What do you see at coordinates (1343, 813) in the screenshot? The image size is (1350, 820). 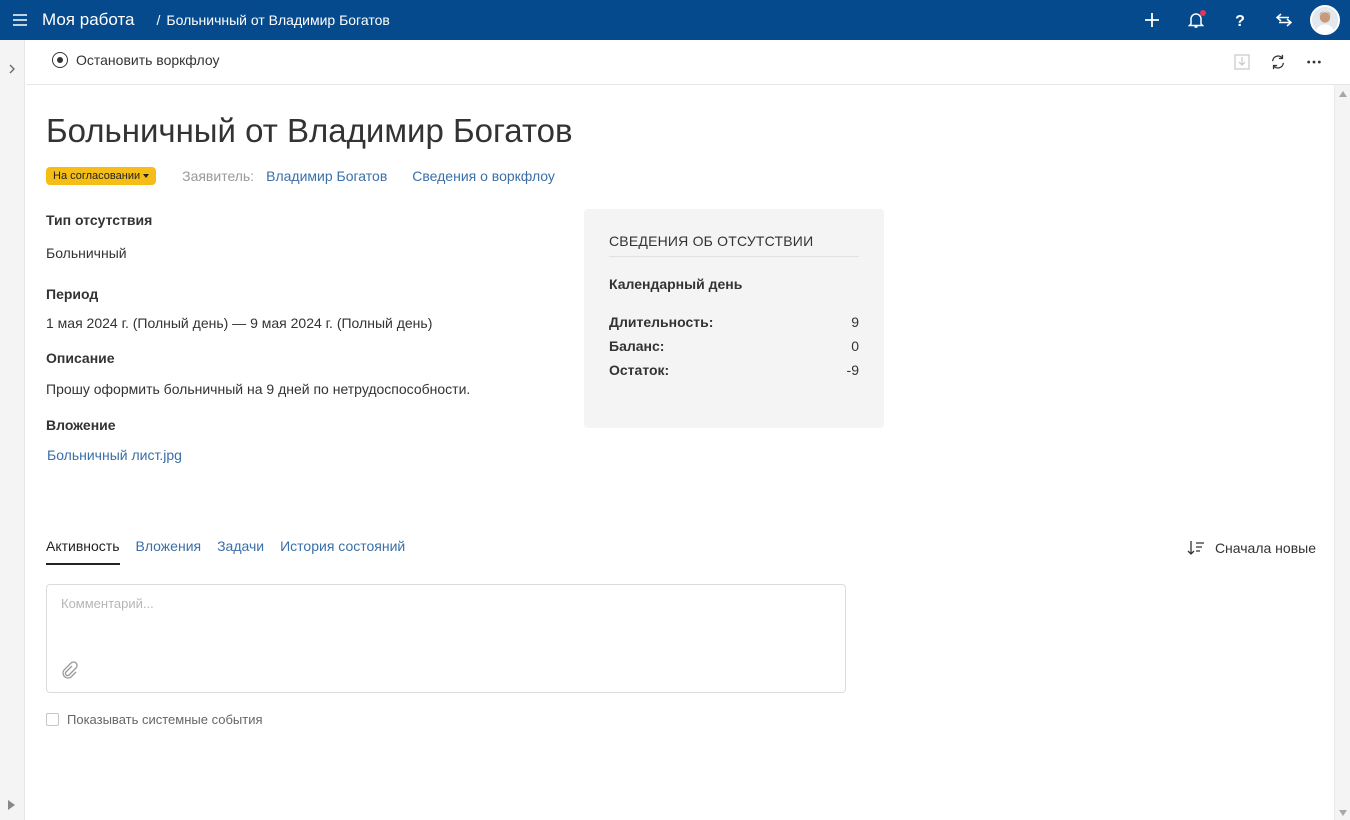 I see `scroll-down-icon` at bounding box center [1343, 813].